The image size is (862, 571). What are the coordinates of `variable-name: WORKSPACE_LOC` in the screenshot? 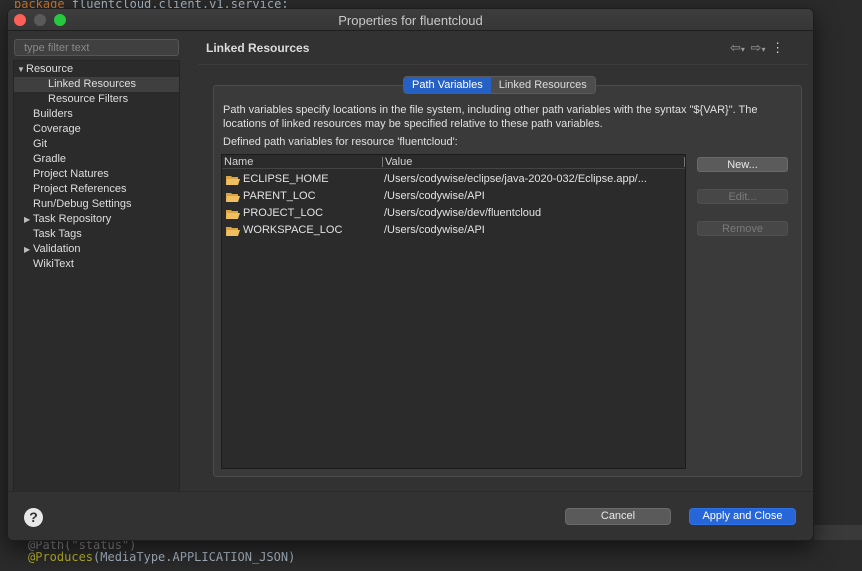 It's located at (293, 230).